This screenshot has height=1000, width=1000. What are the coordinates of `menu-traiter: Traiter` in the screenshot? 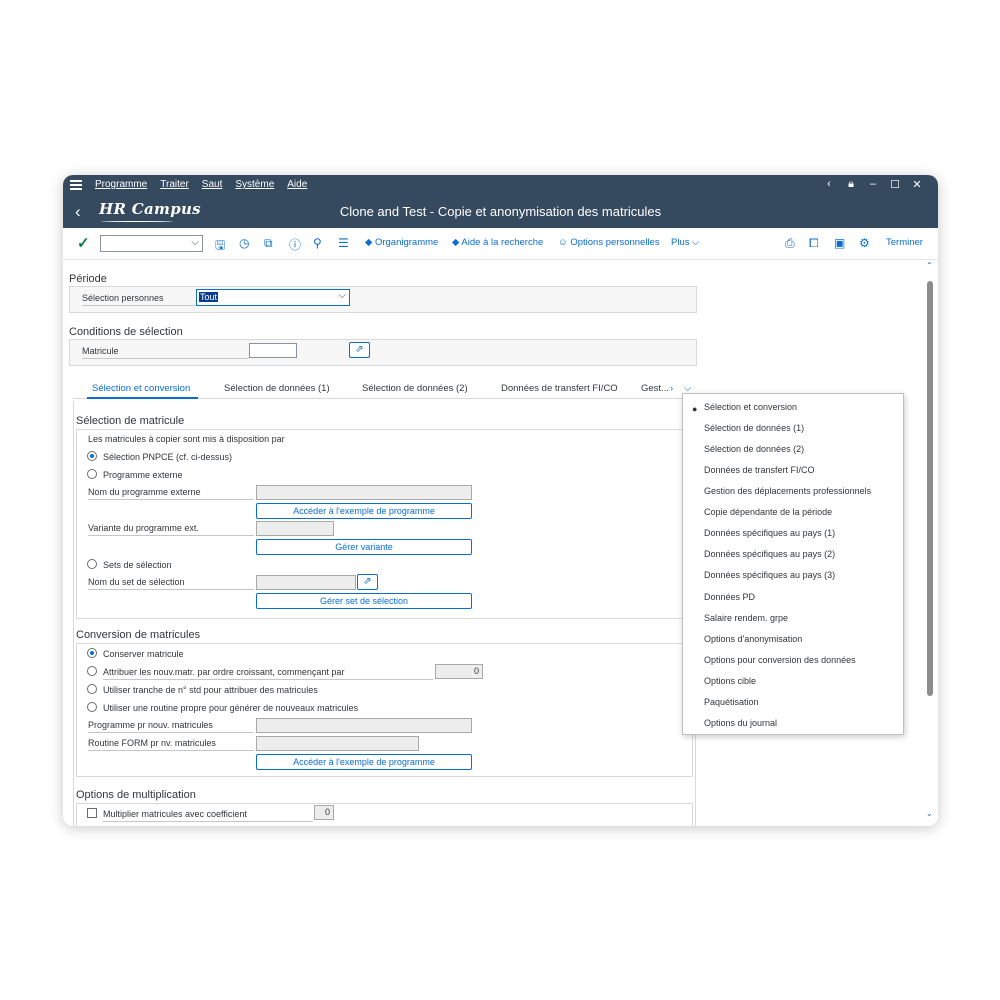 It's located at (174, 184).